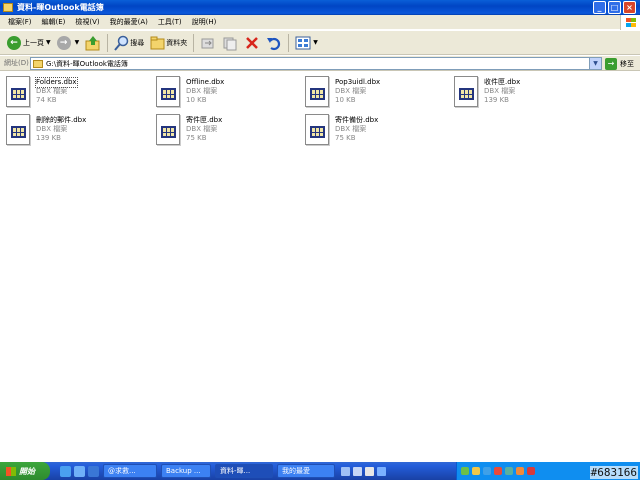 The width and height of the screenshot is (640, 480). Describe the element at coordinates (38, 63) in the screenshot. I see `folder-icon` at that location.